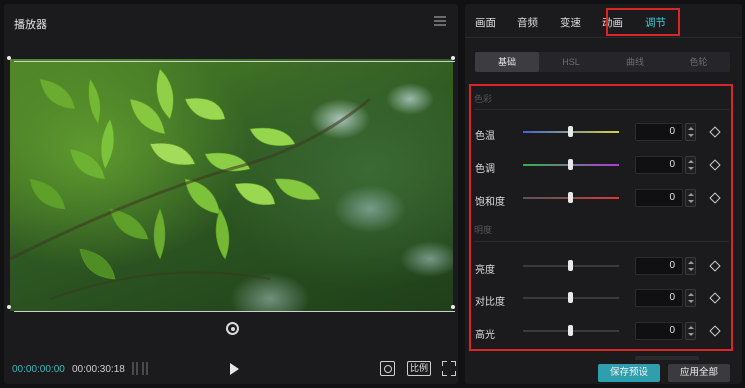 The height and width of the screenshot is (388, 745). I want to click on ratio-button: 比例, so click(419, 368).